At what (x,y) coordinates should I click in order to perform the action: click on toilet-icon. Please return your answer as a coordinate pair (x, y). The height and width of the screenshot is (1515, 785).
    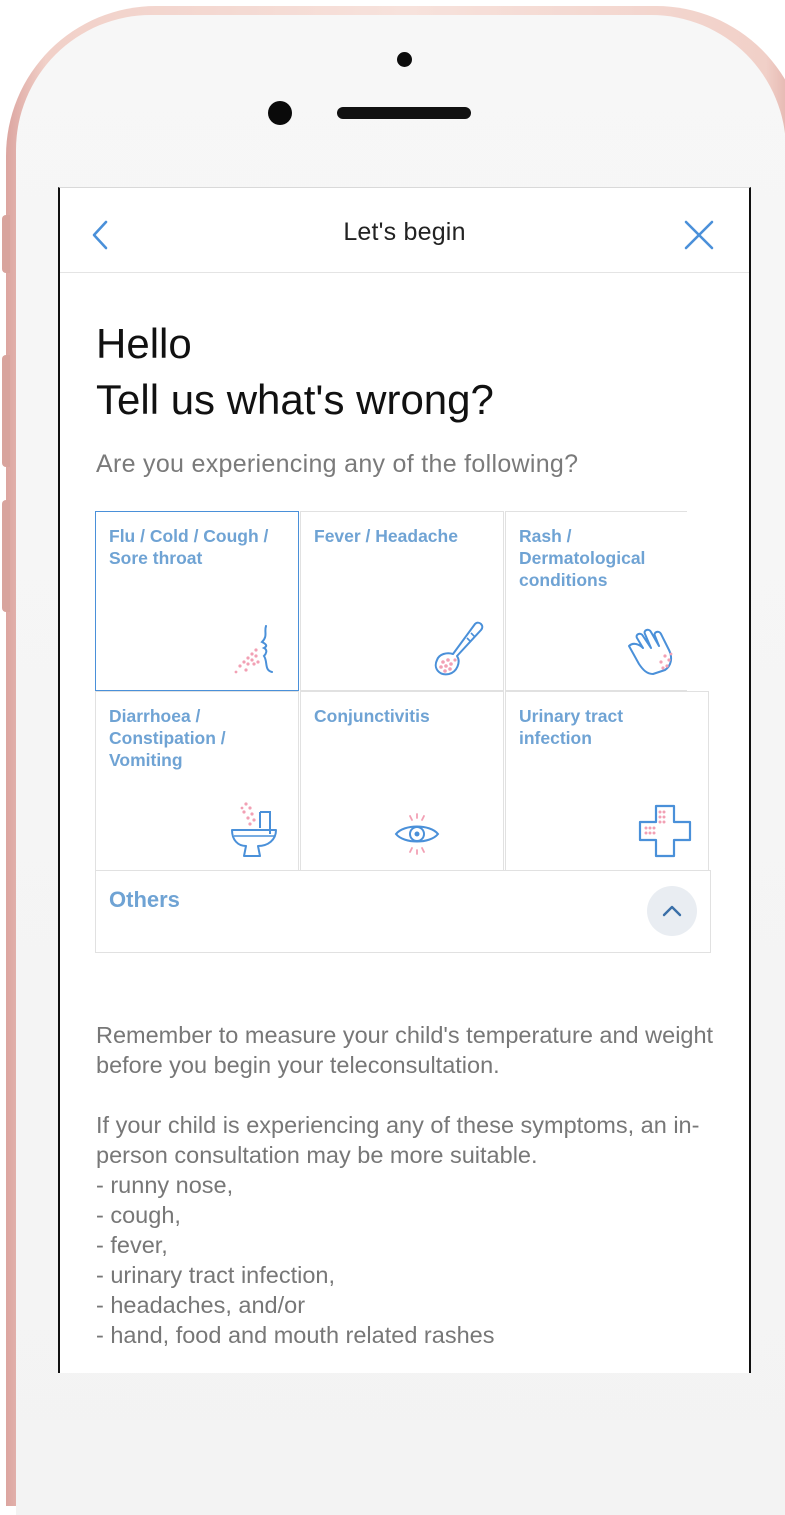
    Looking at the image, I should click on (254, 829).